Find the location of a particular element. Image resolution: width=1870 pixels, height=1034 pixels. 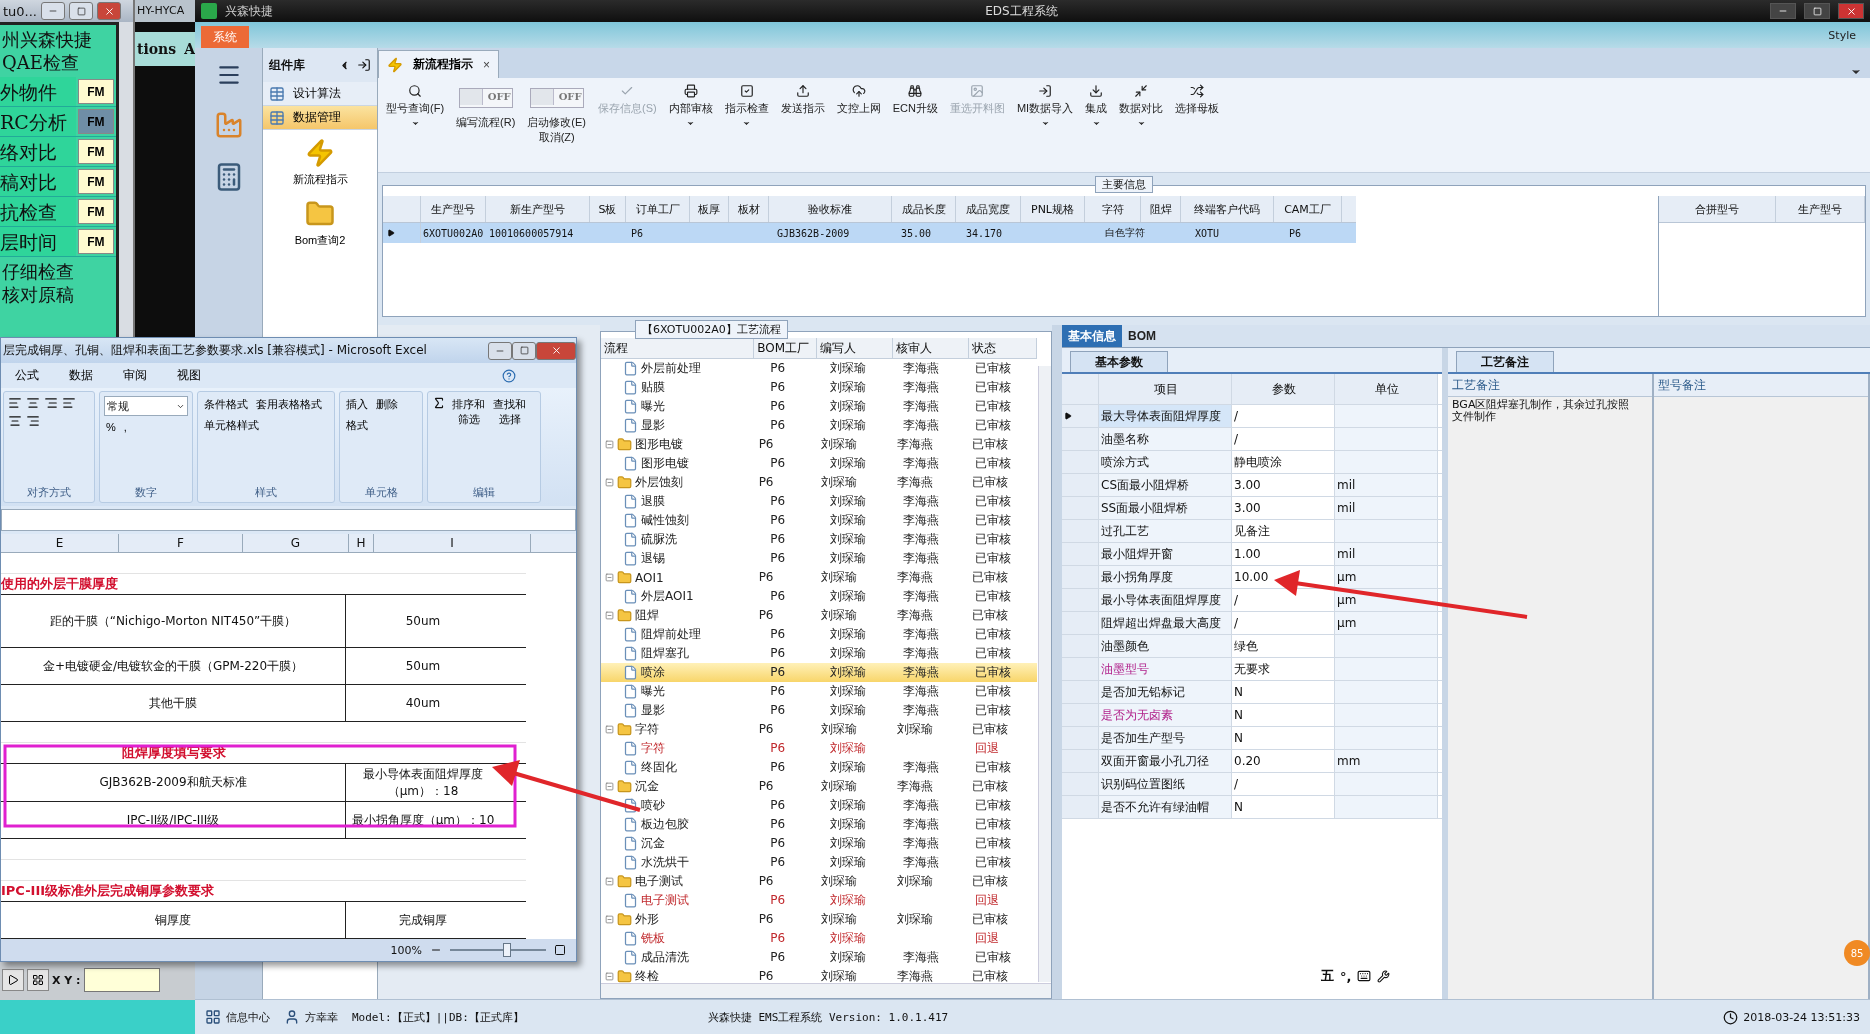

ribbon-command: 单元格样式 is located at coordinates (231, 425).